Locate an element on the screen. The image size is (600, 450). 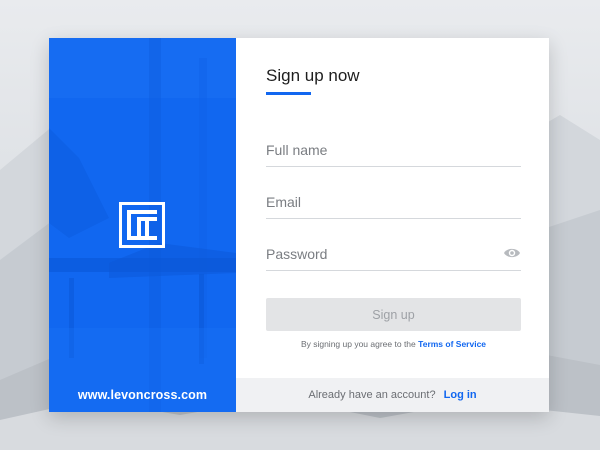
signup-button: Sign up is located at coordinates (393, 314).